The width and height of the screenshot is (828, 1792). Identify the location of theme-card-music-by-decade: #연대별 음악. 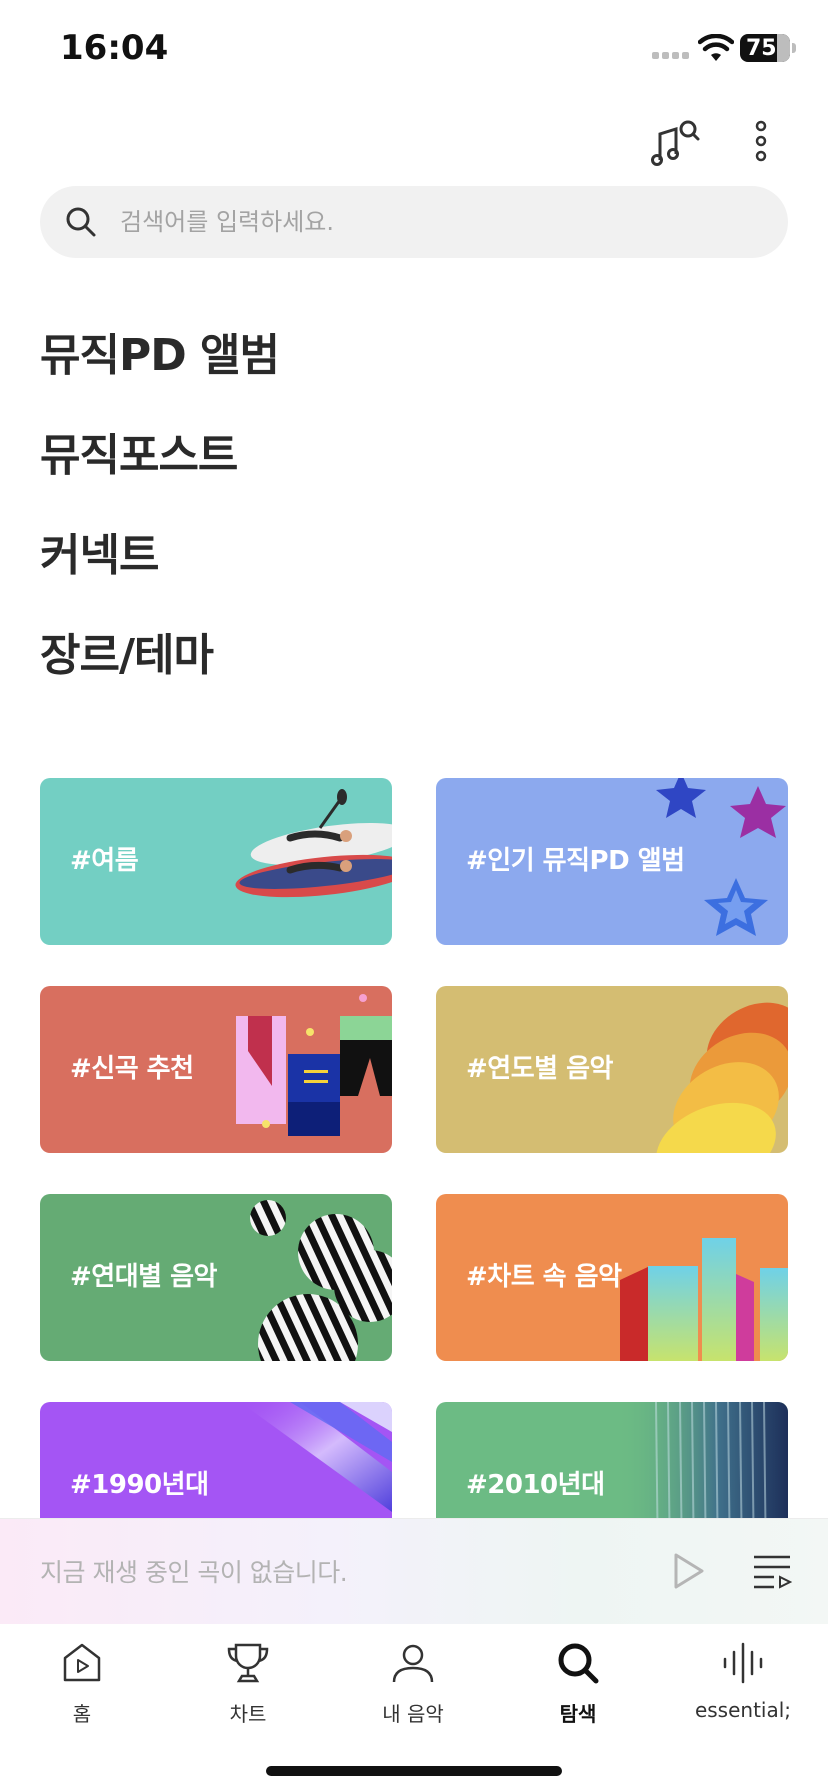
(216, 1277).